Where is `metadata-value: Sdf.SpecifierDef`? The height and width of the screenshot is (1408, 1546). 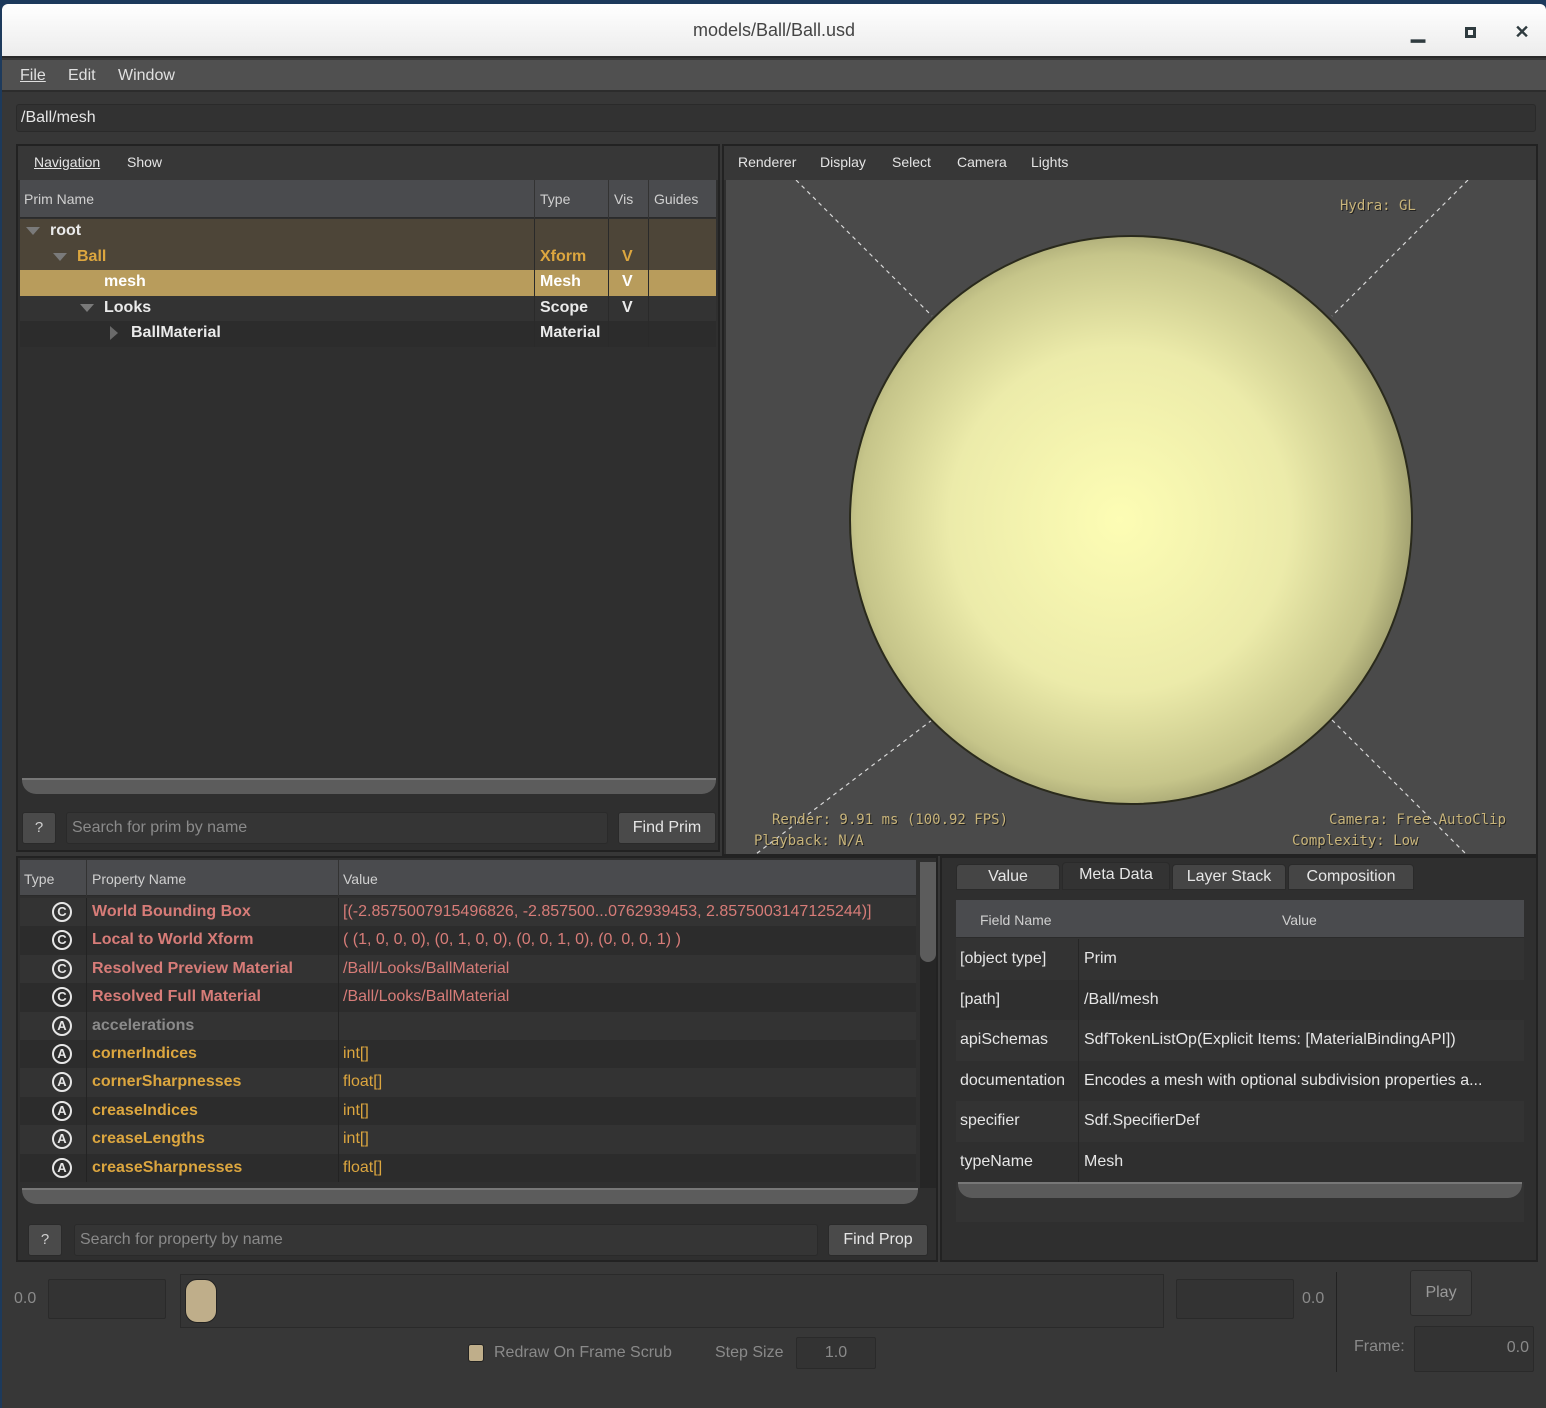 metadata-value: Sdf.SpecifierDef is located at coordinates (1142, 1120).